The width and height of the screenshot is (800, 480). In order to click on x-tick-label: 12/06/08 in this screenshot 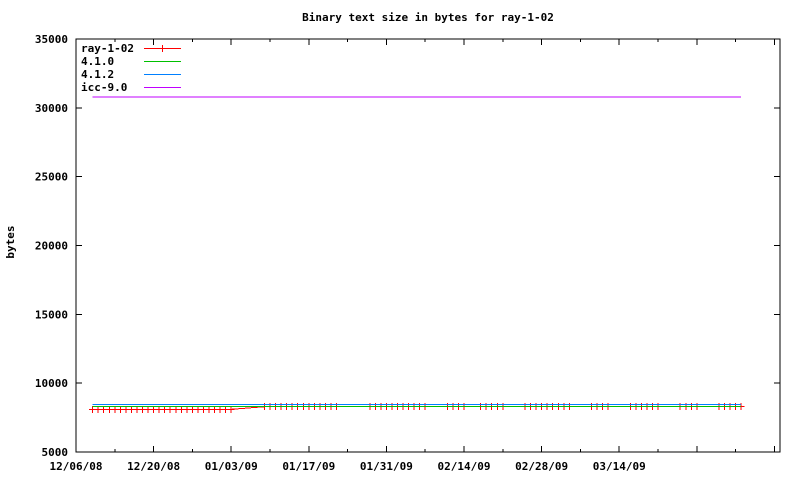, I will do `click(76, 466)`.